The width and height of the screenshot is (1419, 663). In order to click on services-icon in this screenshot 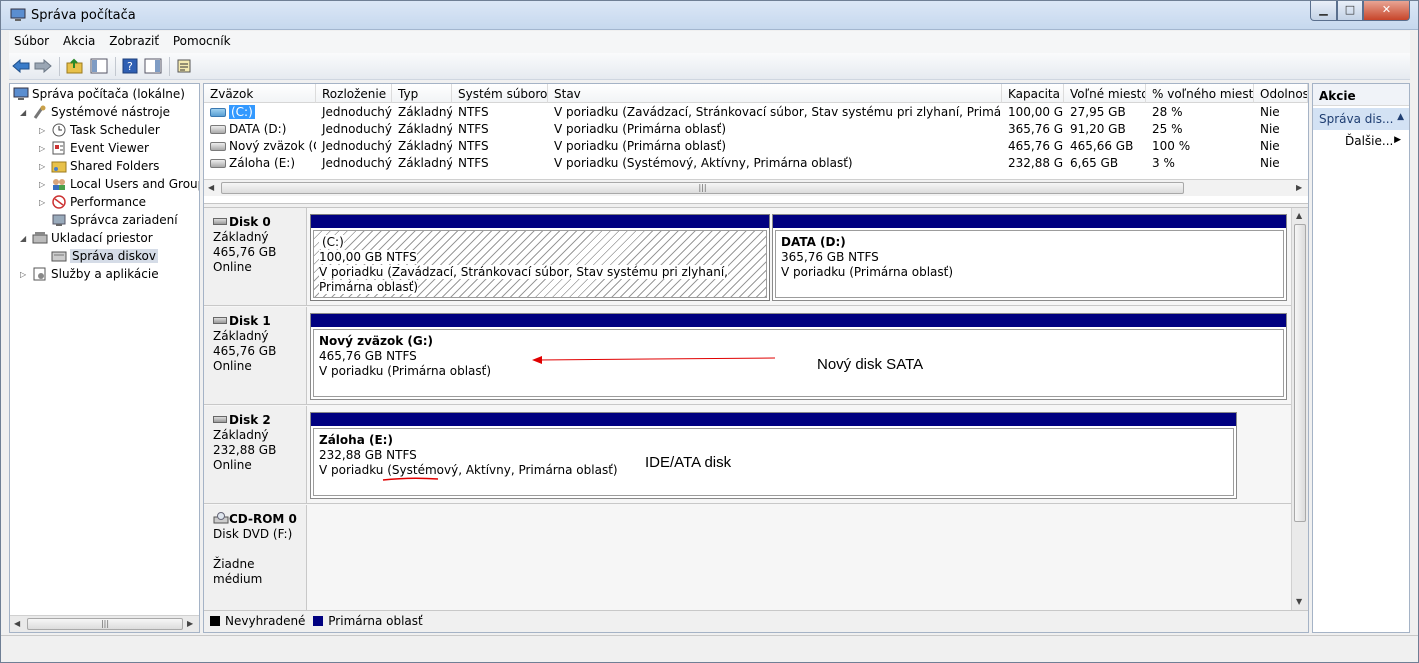, I will do `click(40, 274)`.